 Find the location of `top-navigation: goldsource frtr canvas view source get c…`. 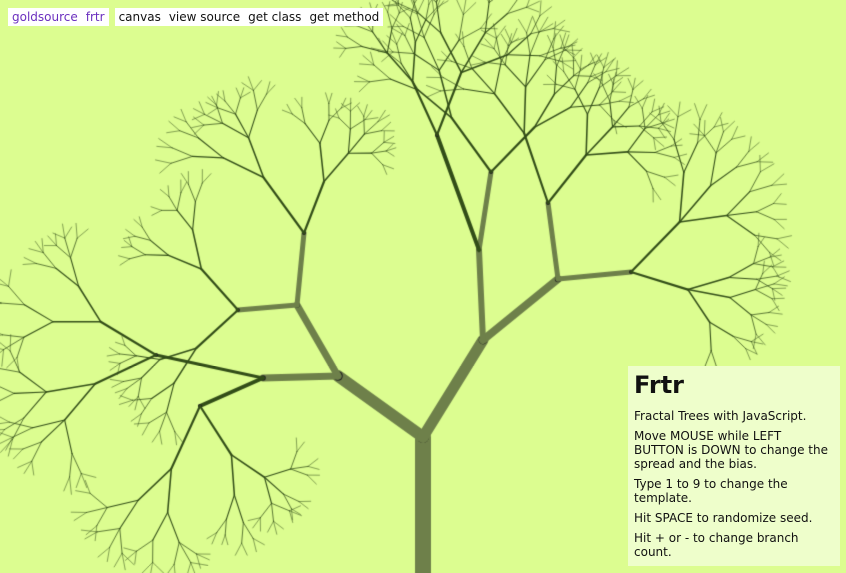

top-navigation: goldsource frtr canvas view source get c… is located at coordinates (196, 17).